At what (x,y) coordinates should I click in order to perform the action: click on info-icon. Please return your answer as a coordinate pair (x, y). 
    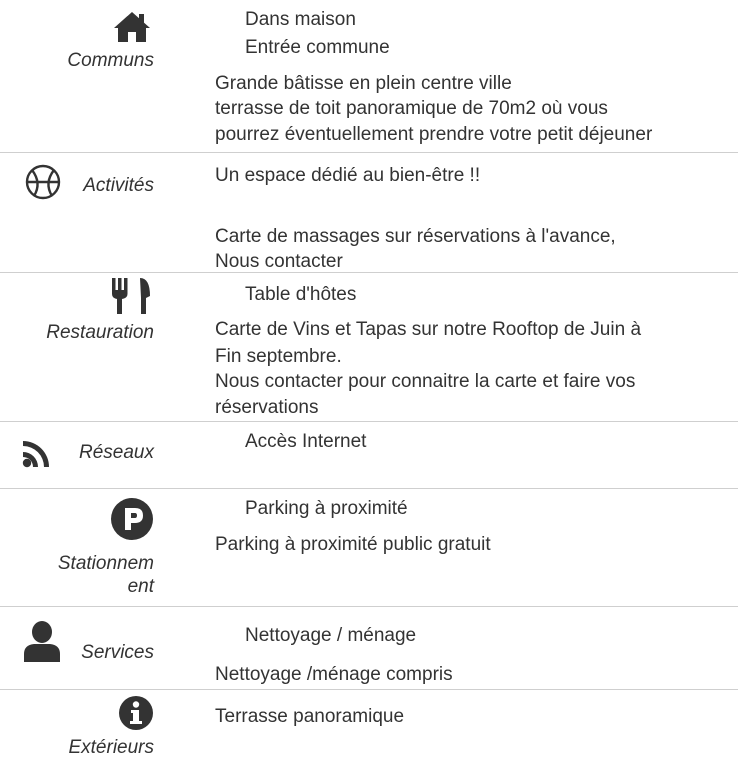
    Looking at the image, I should click on (136, 713).